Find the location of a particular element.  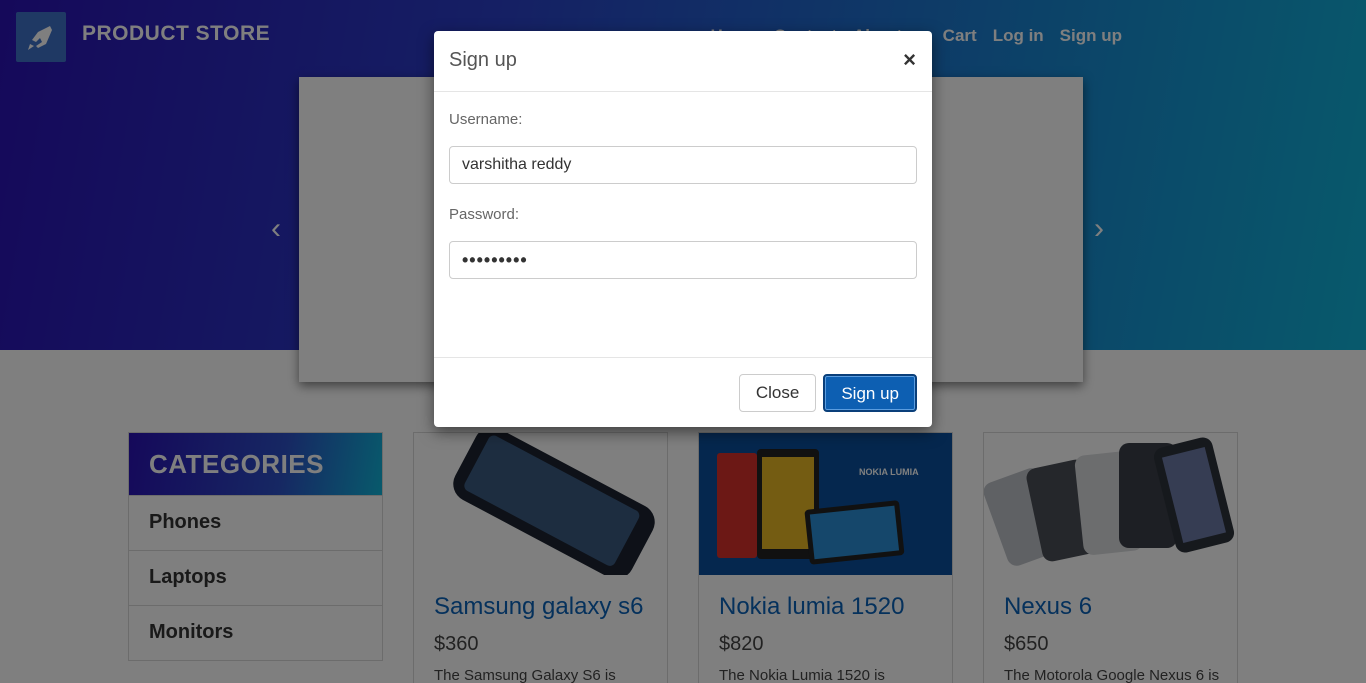

password-label: Password: is located at coordinates (484, 214).